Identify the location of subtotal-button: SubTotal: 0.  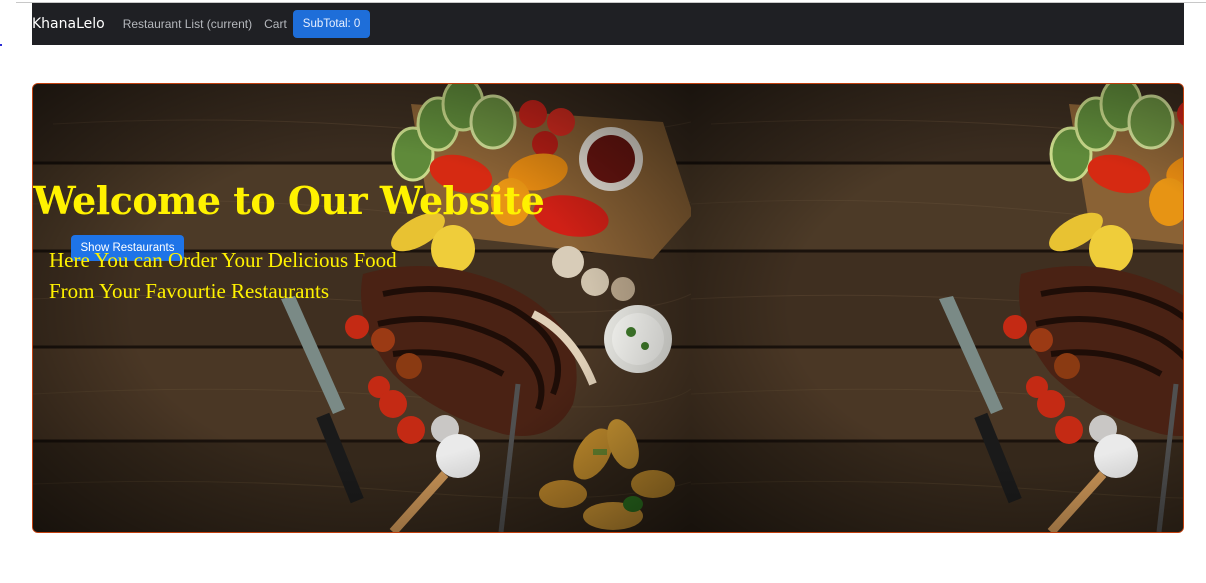
(331, 24).